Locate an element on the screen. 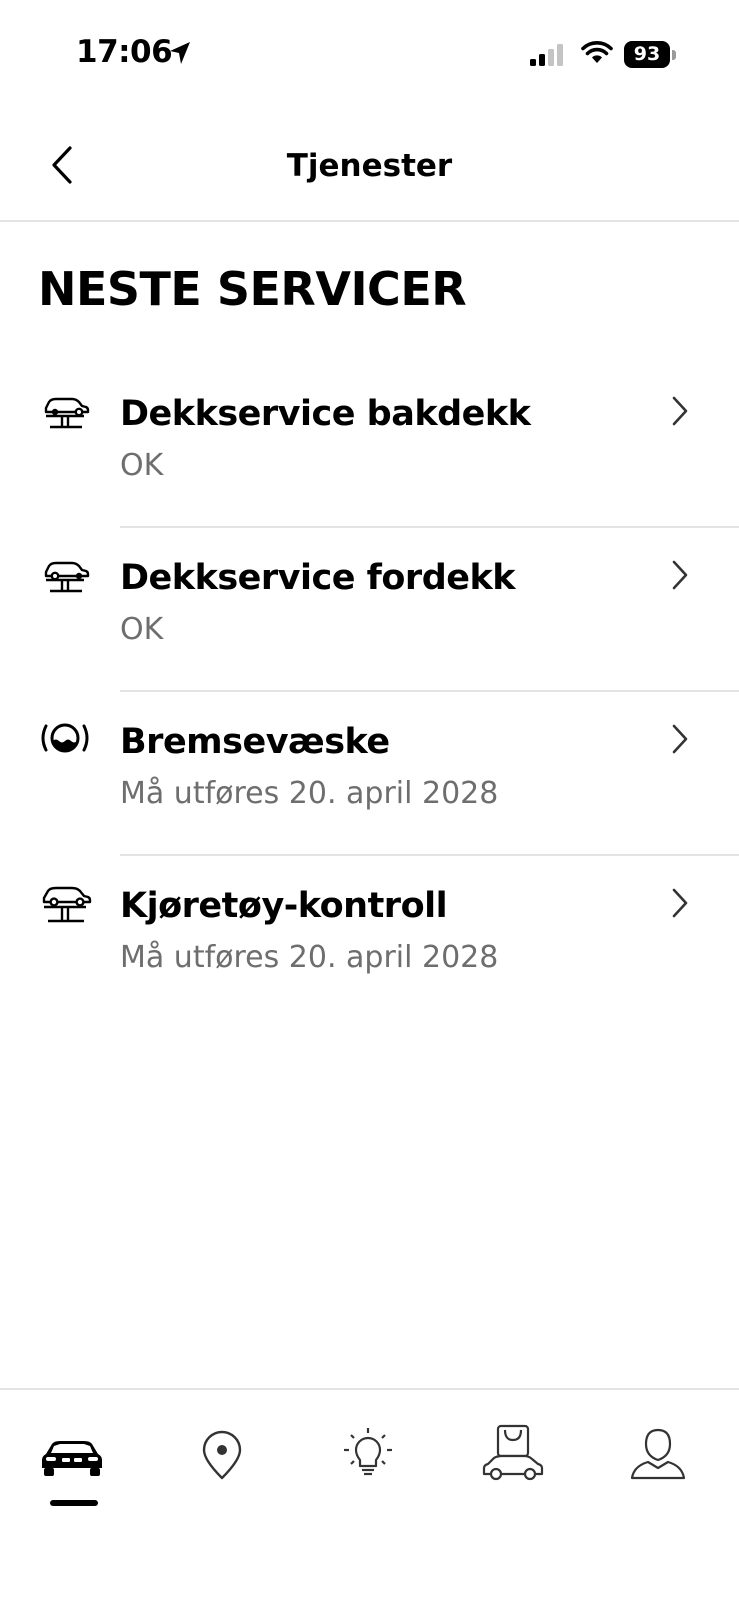 The width and height of the screenshot is (739, 1602). tab-tips is located at coordinates (368, 1455).